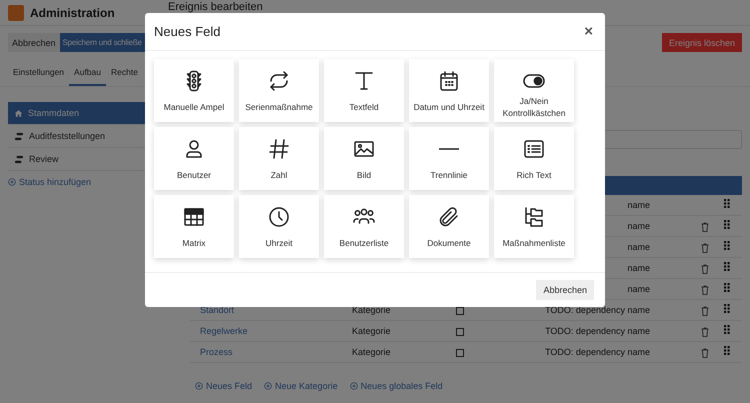  Describe the element at coordinates (194, 158) in the screenshot. I see `field-type-card: Benutzer` at that location.